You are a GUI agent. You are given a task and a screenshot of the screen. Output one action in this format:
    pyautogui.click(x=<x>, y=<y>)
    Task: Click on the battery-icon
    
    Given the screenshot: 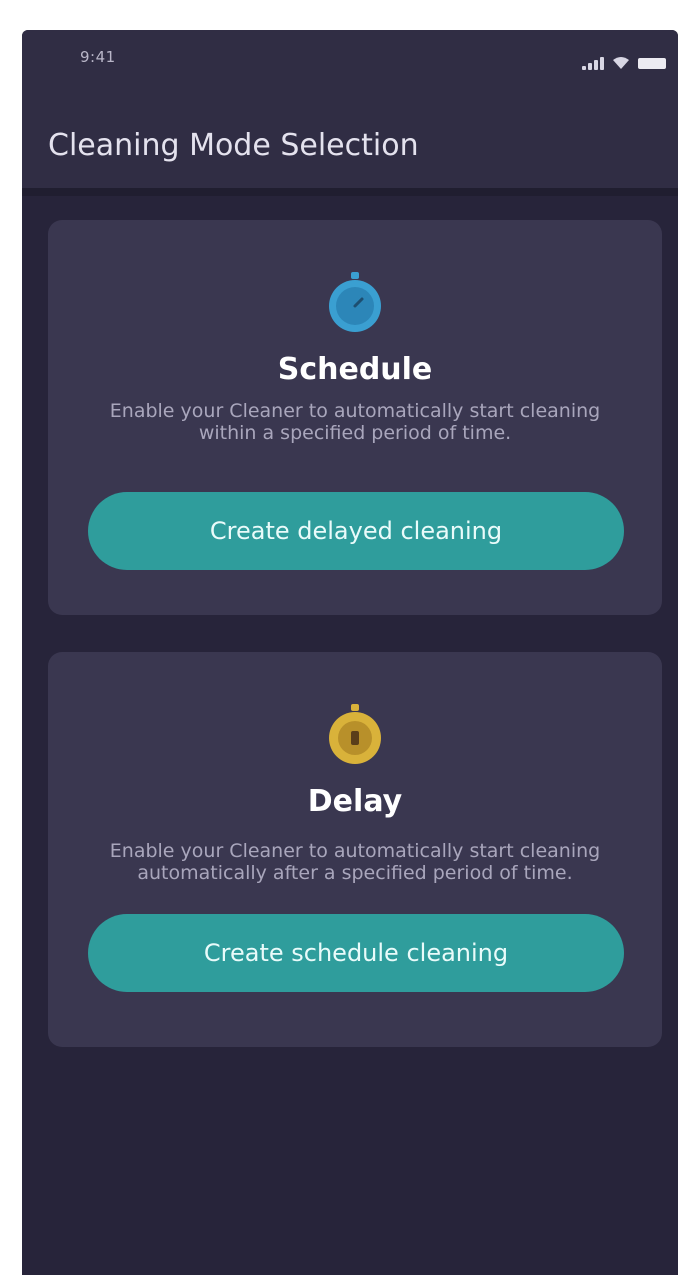 What is the action you would take?
    pyautogui.click(x=652, y=63)
    